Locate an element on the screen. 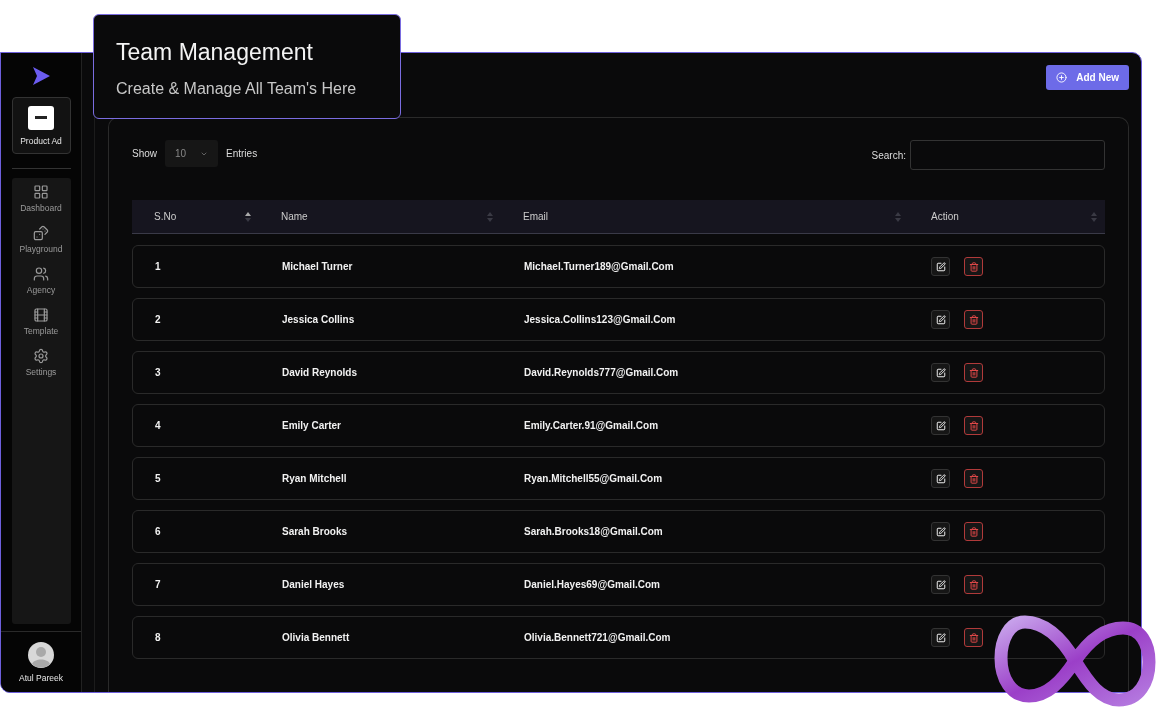 The width and height of the screenshot is (1170, 722). table-cell-text: Sarah.Brooks18@Gmail.Com is located at coordinates (593, 531).